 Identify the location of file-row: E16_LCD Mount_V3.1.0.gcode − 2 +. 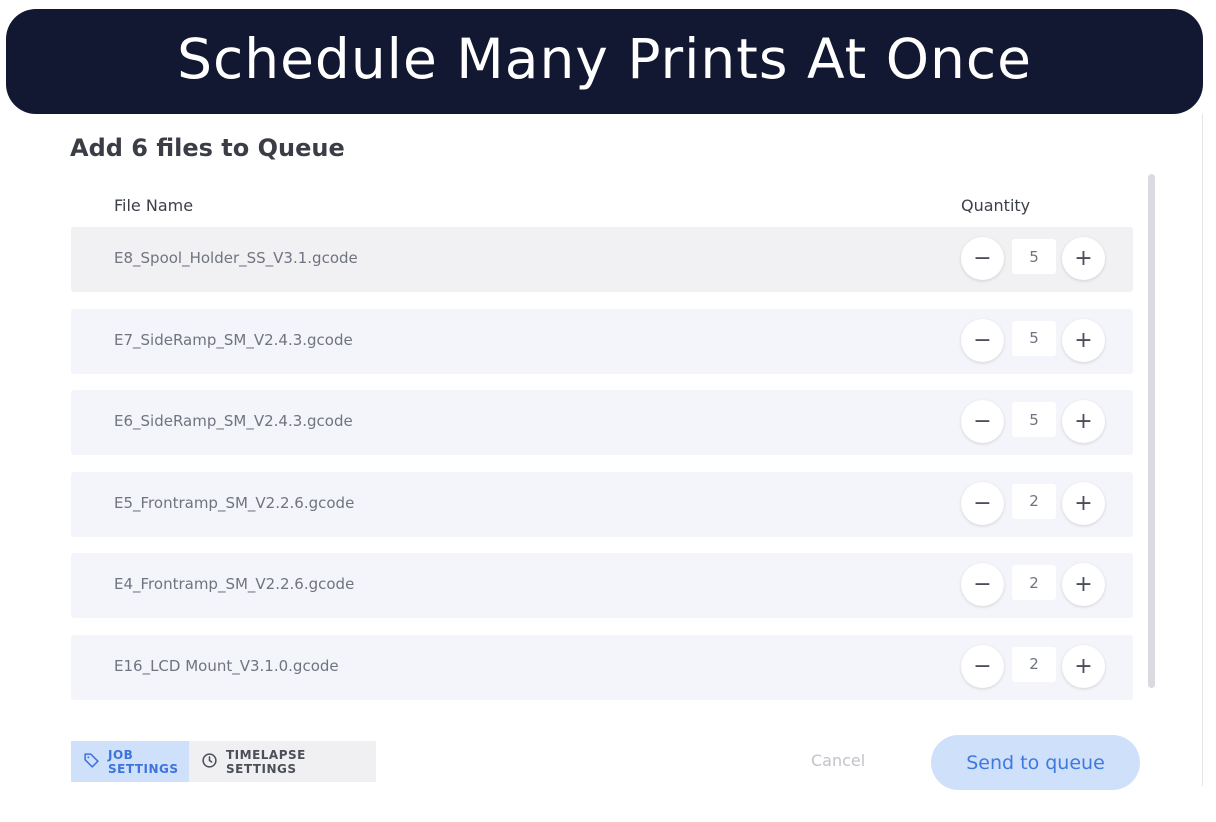
(602, 667).